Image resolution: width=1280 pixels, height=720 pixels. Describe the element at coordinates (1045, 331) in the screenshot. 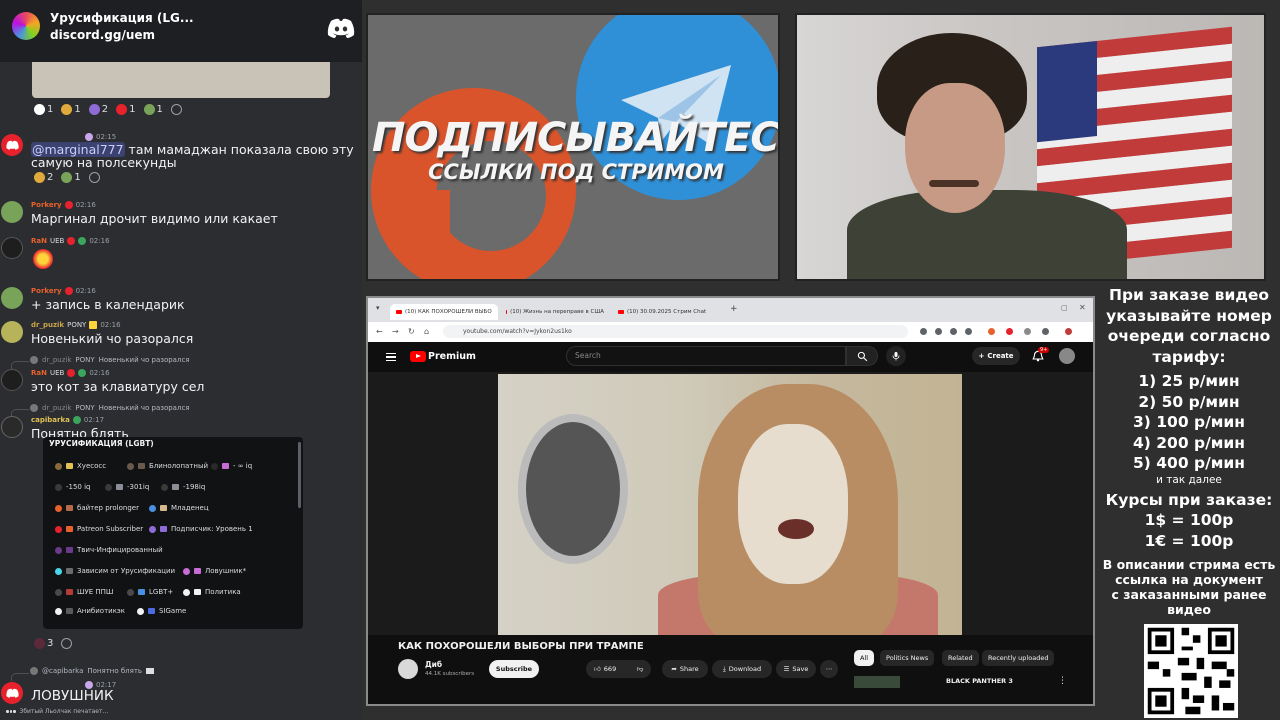

I see `extensions-puzzle-icon` at that location.